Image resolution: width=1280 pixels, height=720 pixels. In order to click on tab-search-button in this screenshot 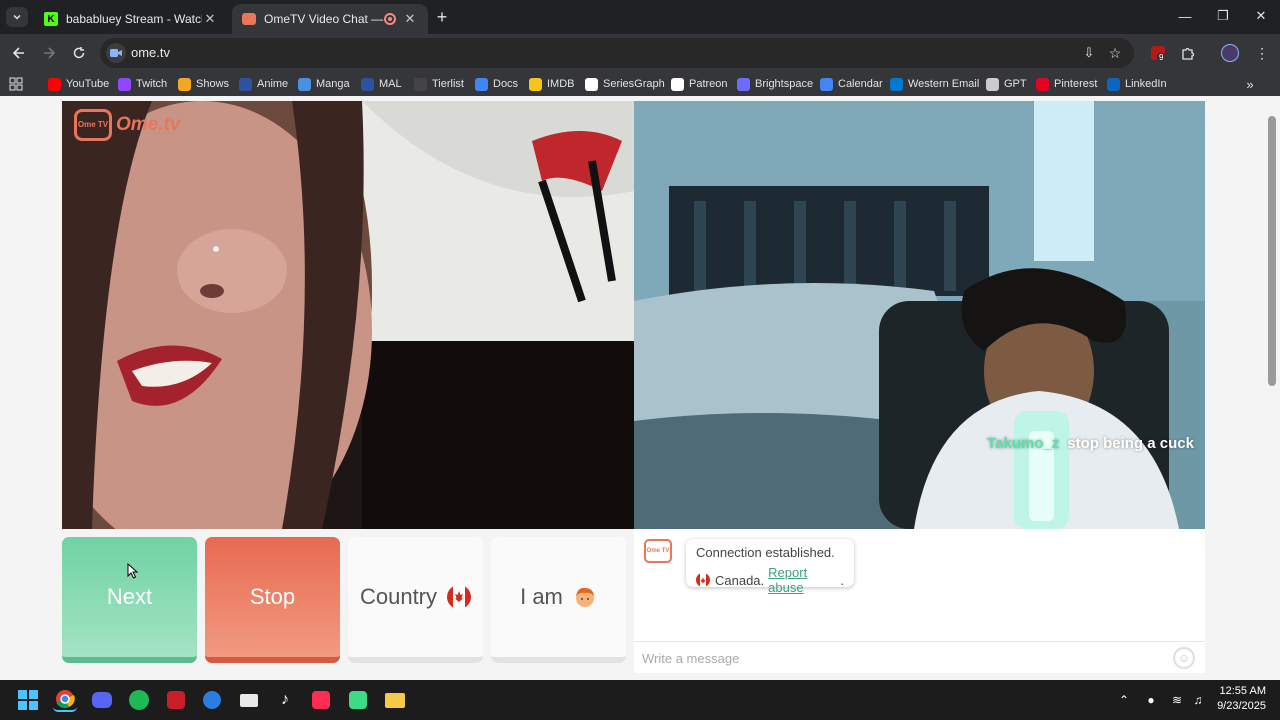, I will do `click(17, 17)`.